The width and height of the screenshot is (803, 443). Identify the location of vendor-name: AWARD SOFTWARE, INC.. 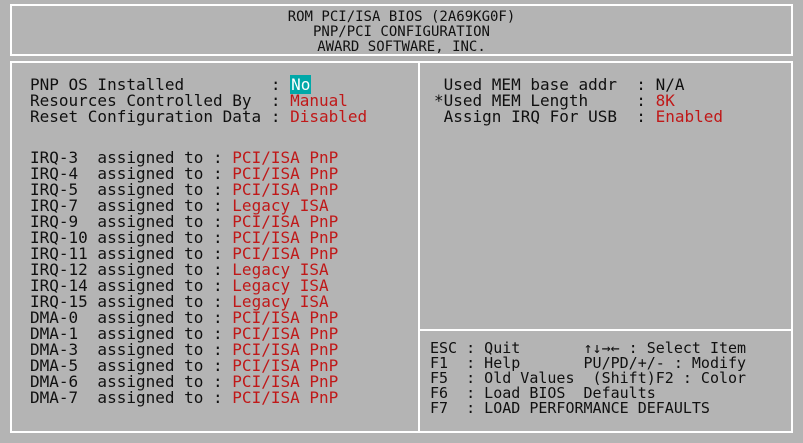
(401, 47).